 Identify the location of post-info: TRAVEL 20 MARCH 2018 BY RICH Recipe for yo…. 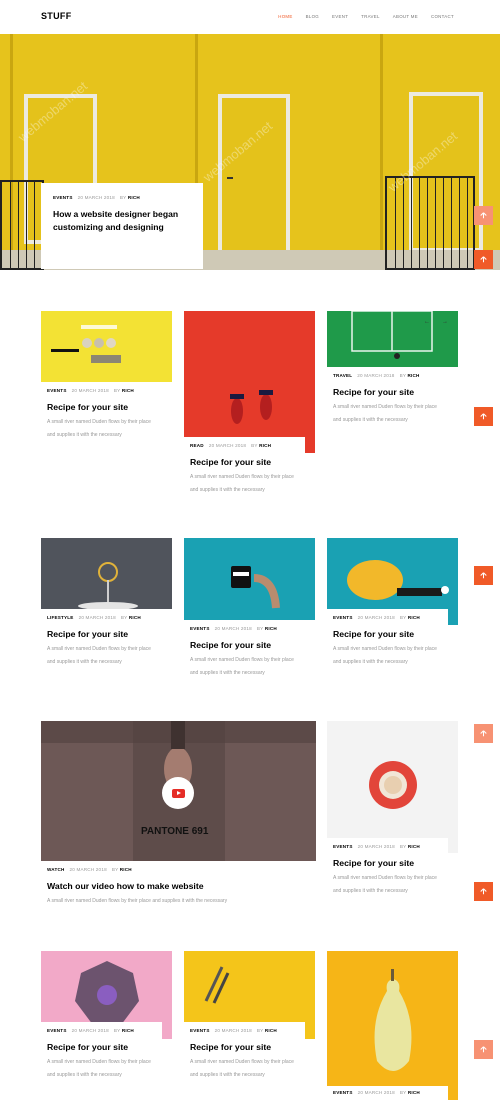
(387, 401).